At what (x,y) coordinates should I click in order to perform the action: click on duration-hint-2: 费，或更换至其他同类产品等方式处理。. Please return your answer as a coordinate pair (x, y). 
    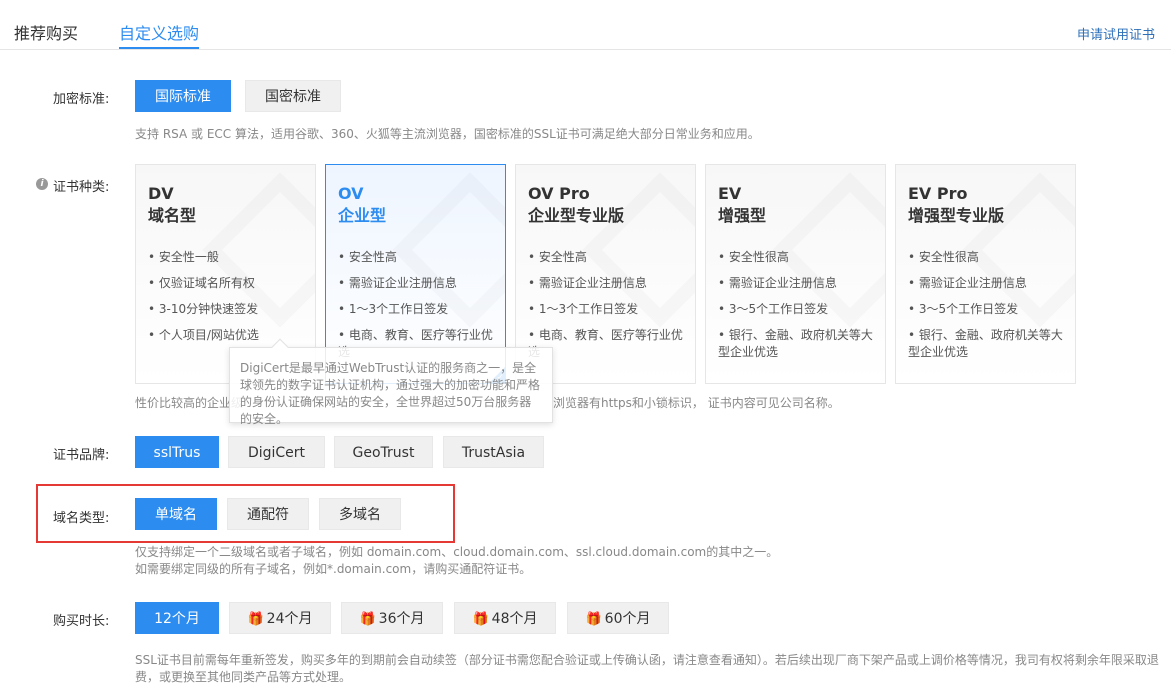
    Looking at the image, I should click on (243, 677).